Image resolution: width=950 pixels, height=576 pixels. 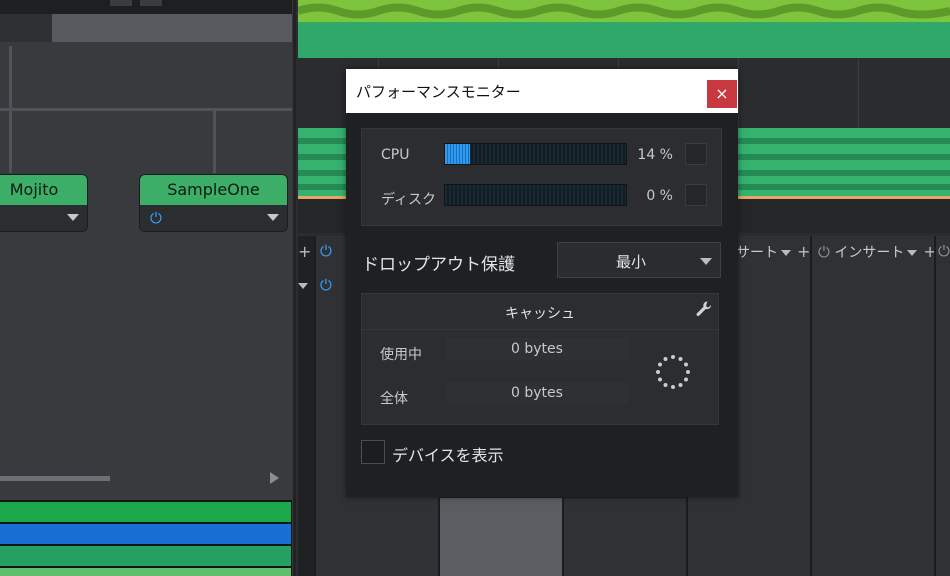 I want to click on mixer-channel: ⏻ インサート +, so click(x=873, y=406).